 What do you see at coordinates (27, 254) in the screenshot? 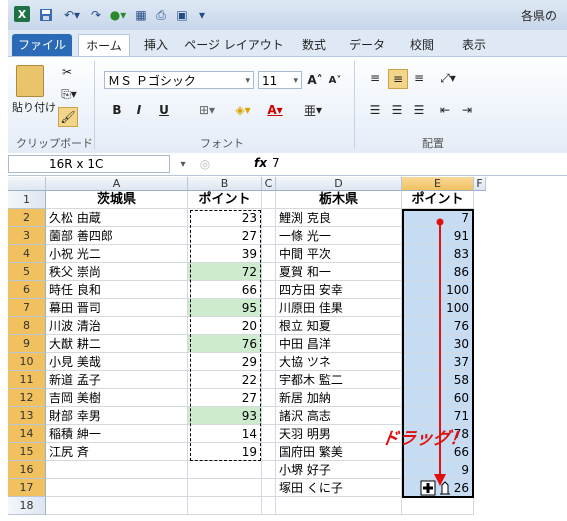
I see `row-header: 4` at bounding box center [27, 254].